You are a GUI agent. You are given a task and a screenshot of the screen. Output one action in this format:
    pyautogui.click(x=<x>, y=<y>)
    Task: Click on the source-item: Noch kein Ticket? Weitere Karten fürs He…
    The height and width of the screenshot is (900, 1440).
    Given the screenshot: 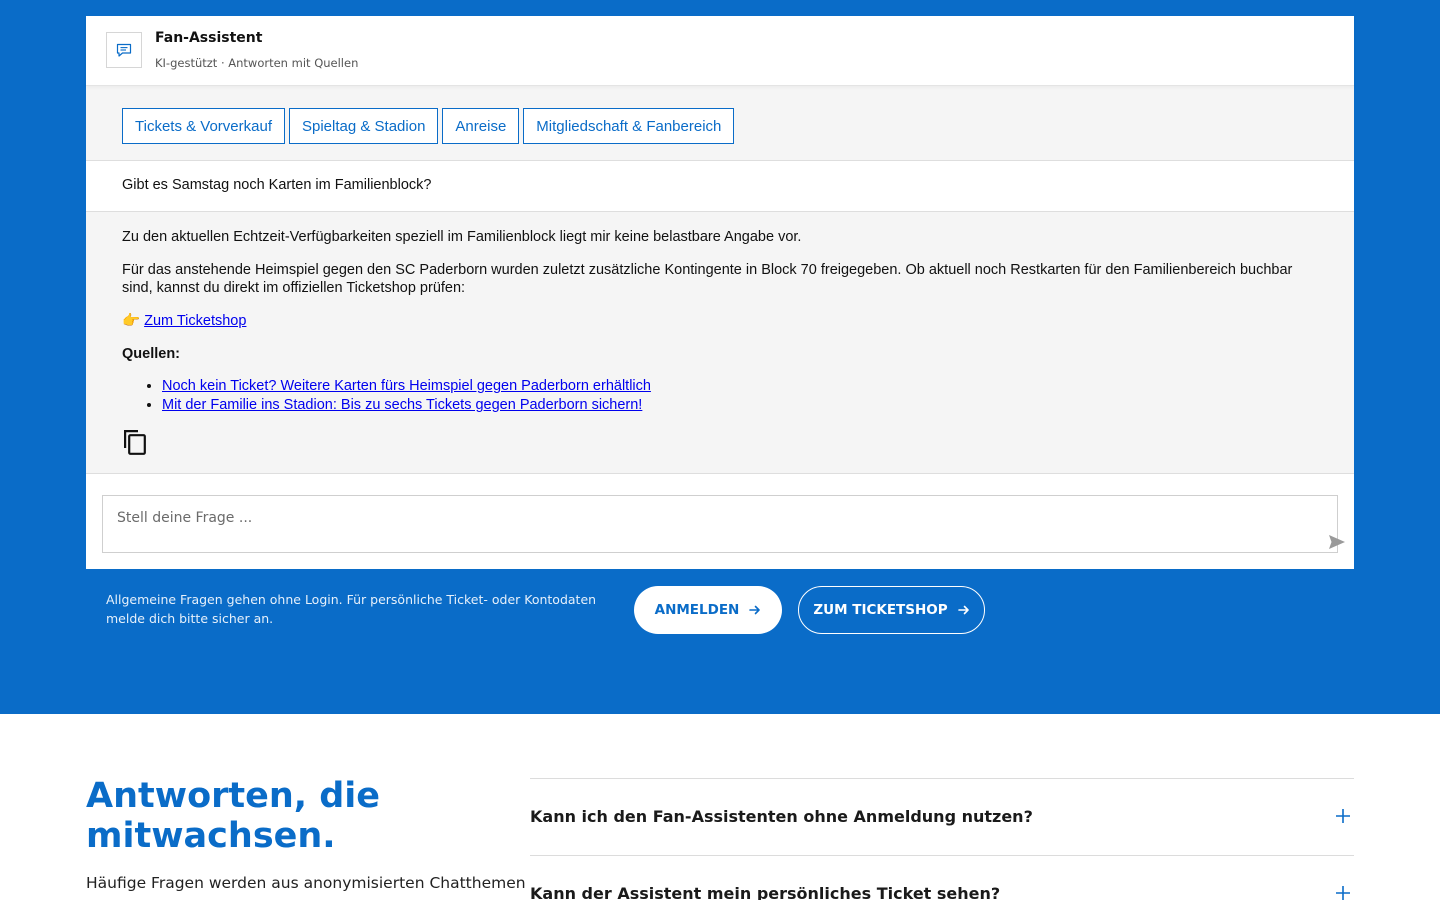 What is the action you would take?
    pyautogui.click(x=740, y=386)
    